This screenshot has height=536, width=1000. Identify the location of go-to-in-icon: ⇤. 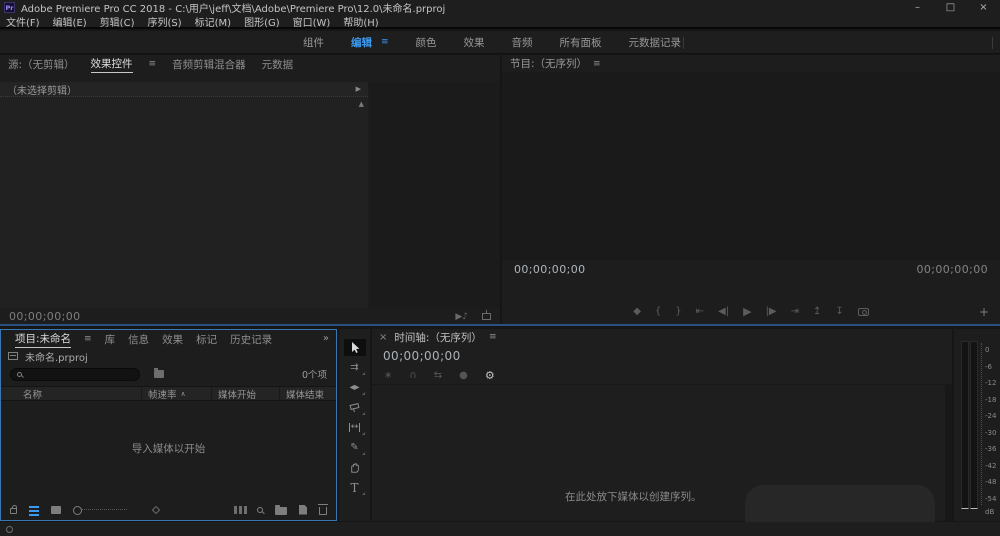
(700, 311).